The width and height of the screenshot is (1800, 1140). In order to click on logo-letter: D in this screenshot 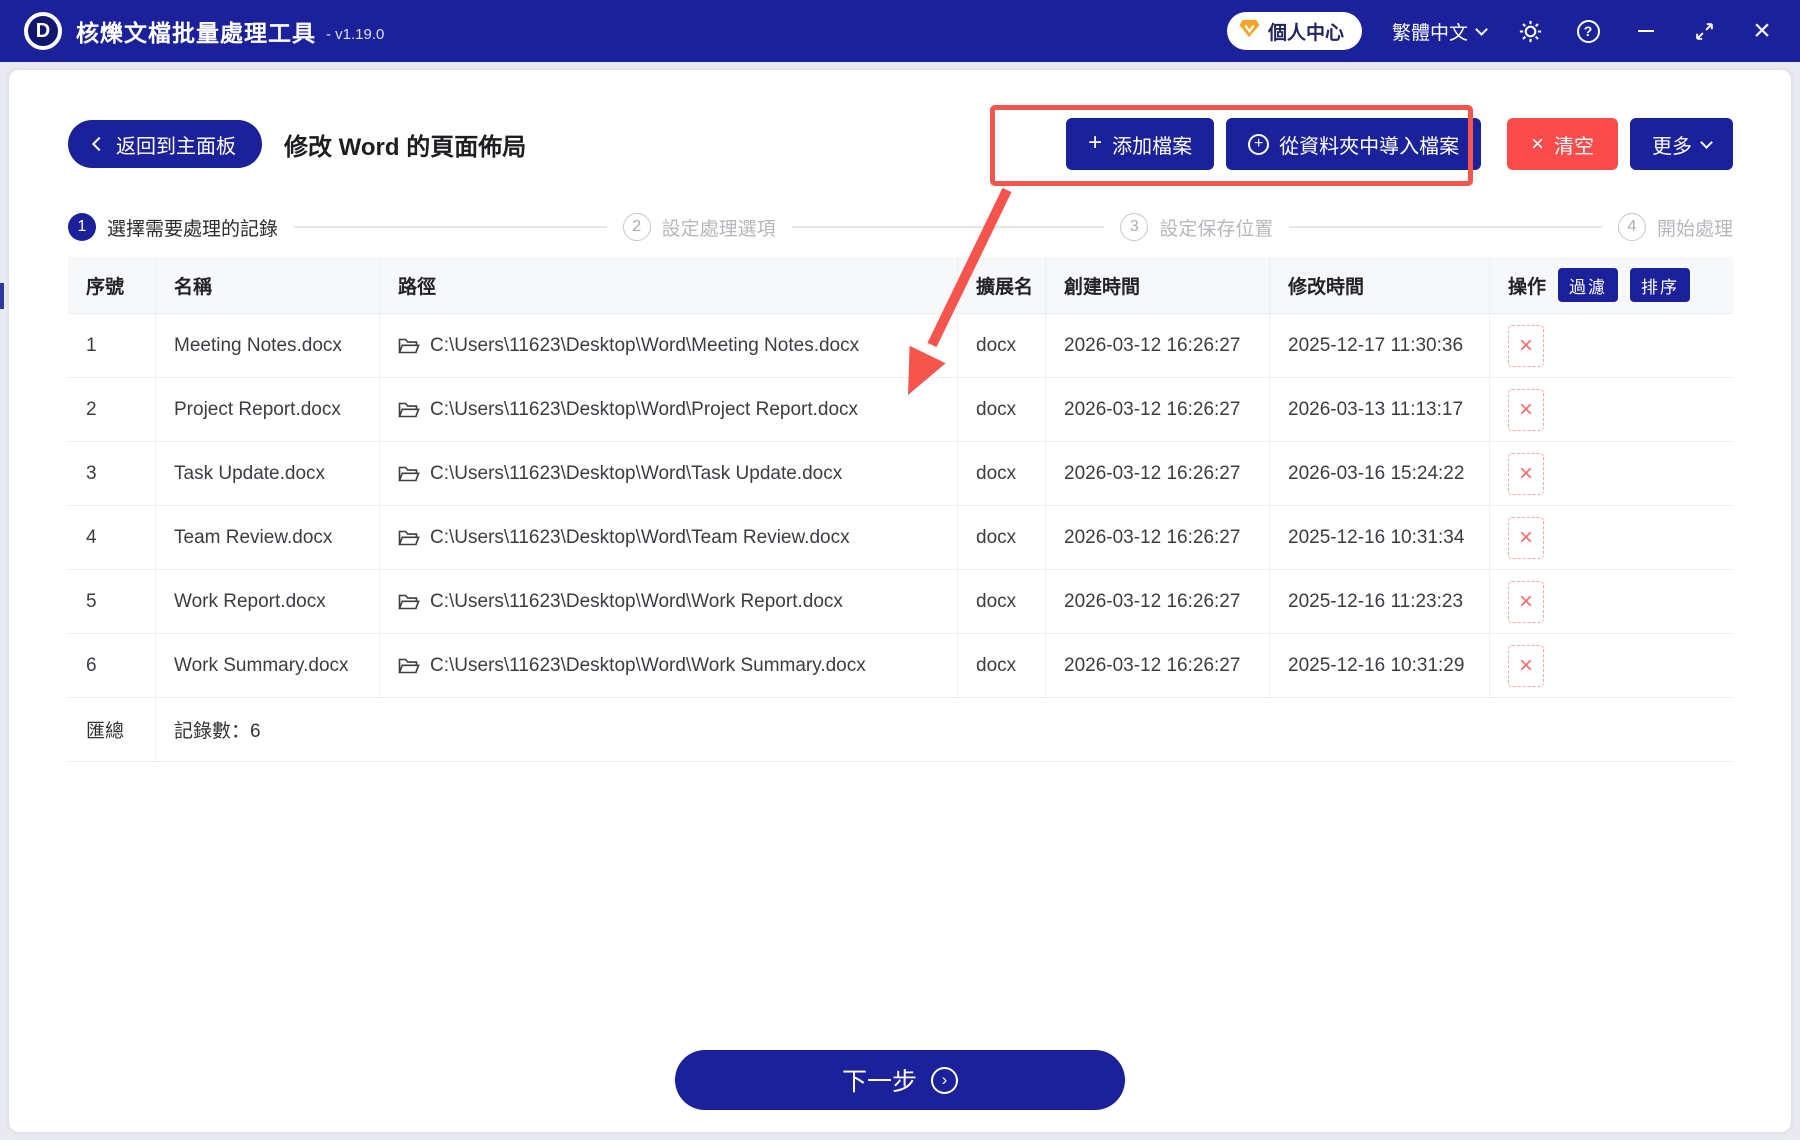, I will do `click(43, 30)`.